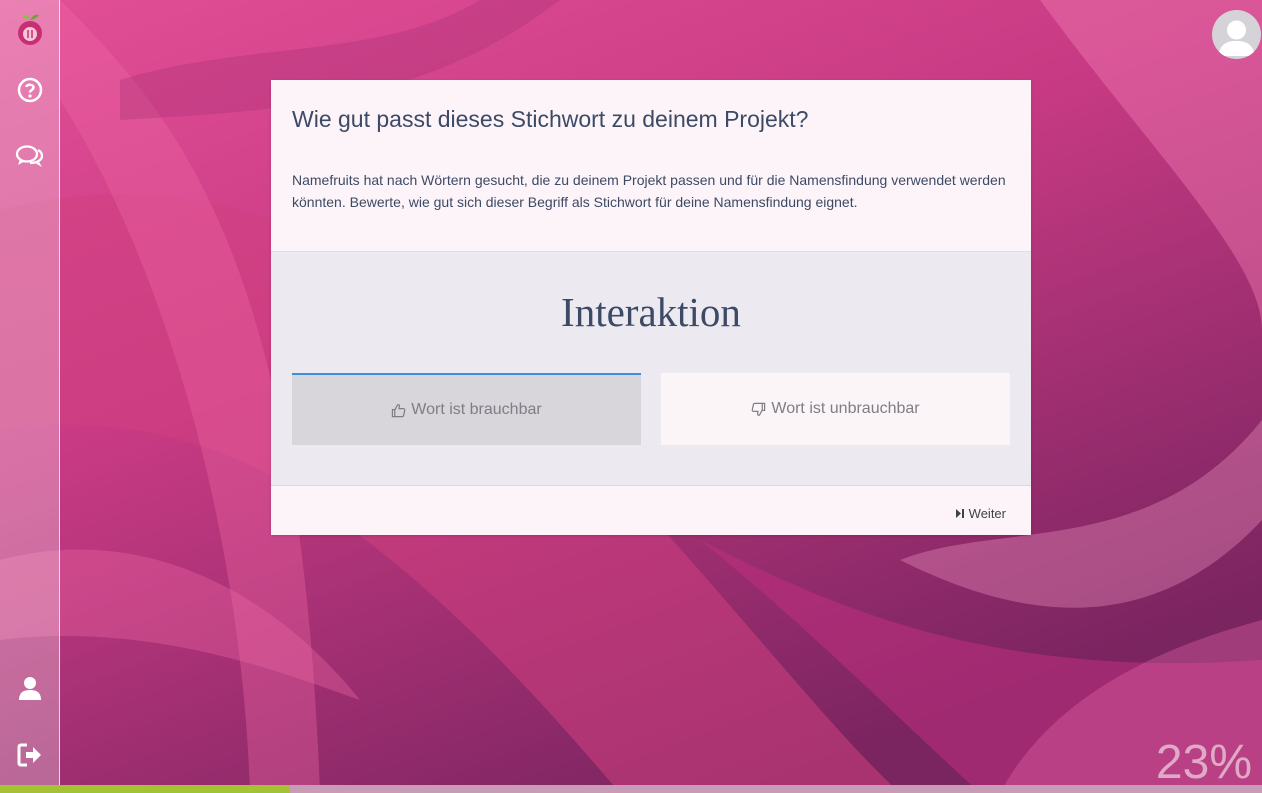 The width and height of the screenshot is (1262, 793). Describe the element at coordinates (476, 409) in the screenshot. I see `useful-button-label: Wort ist brauchbar` at that location.